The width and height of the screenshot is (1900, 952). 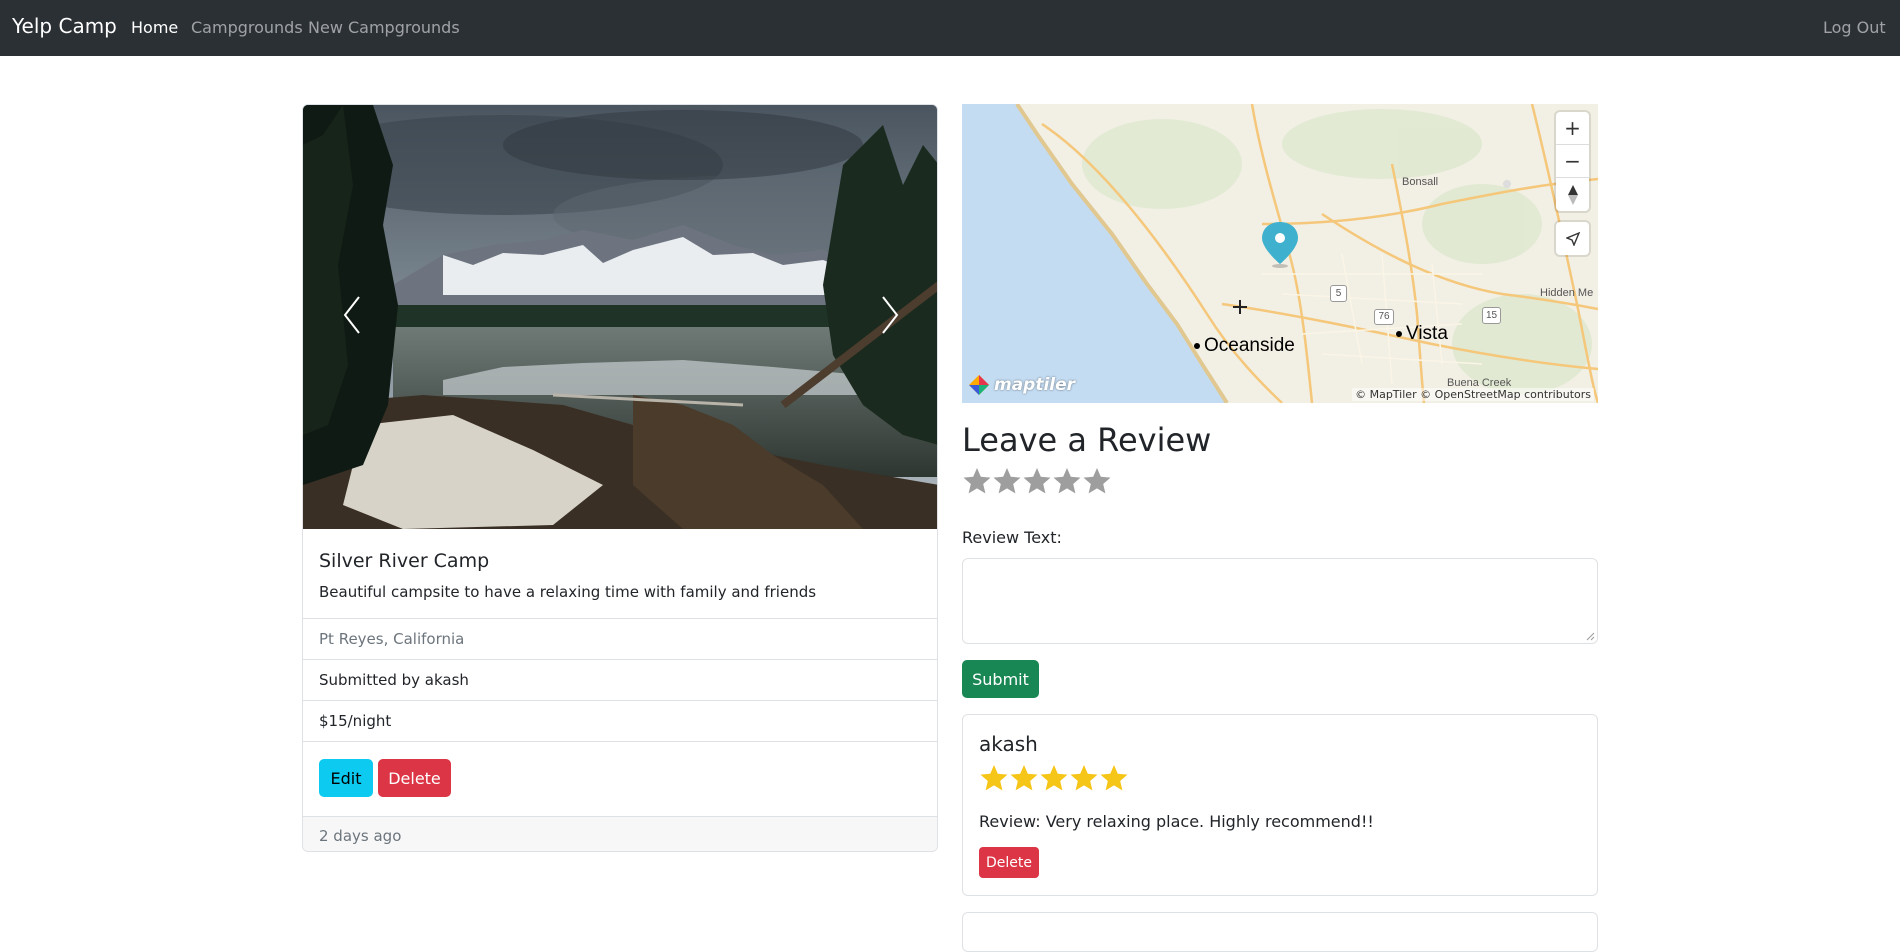 I want to click on shield-76-icon: 76, so click(x=1384, y=317).